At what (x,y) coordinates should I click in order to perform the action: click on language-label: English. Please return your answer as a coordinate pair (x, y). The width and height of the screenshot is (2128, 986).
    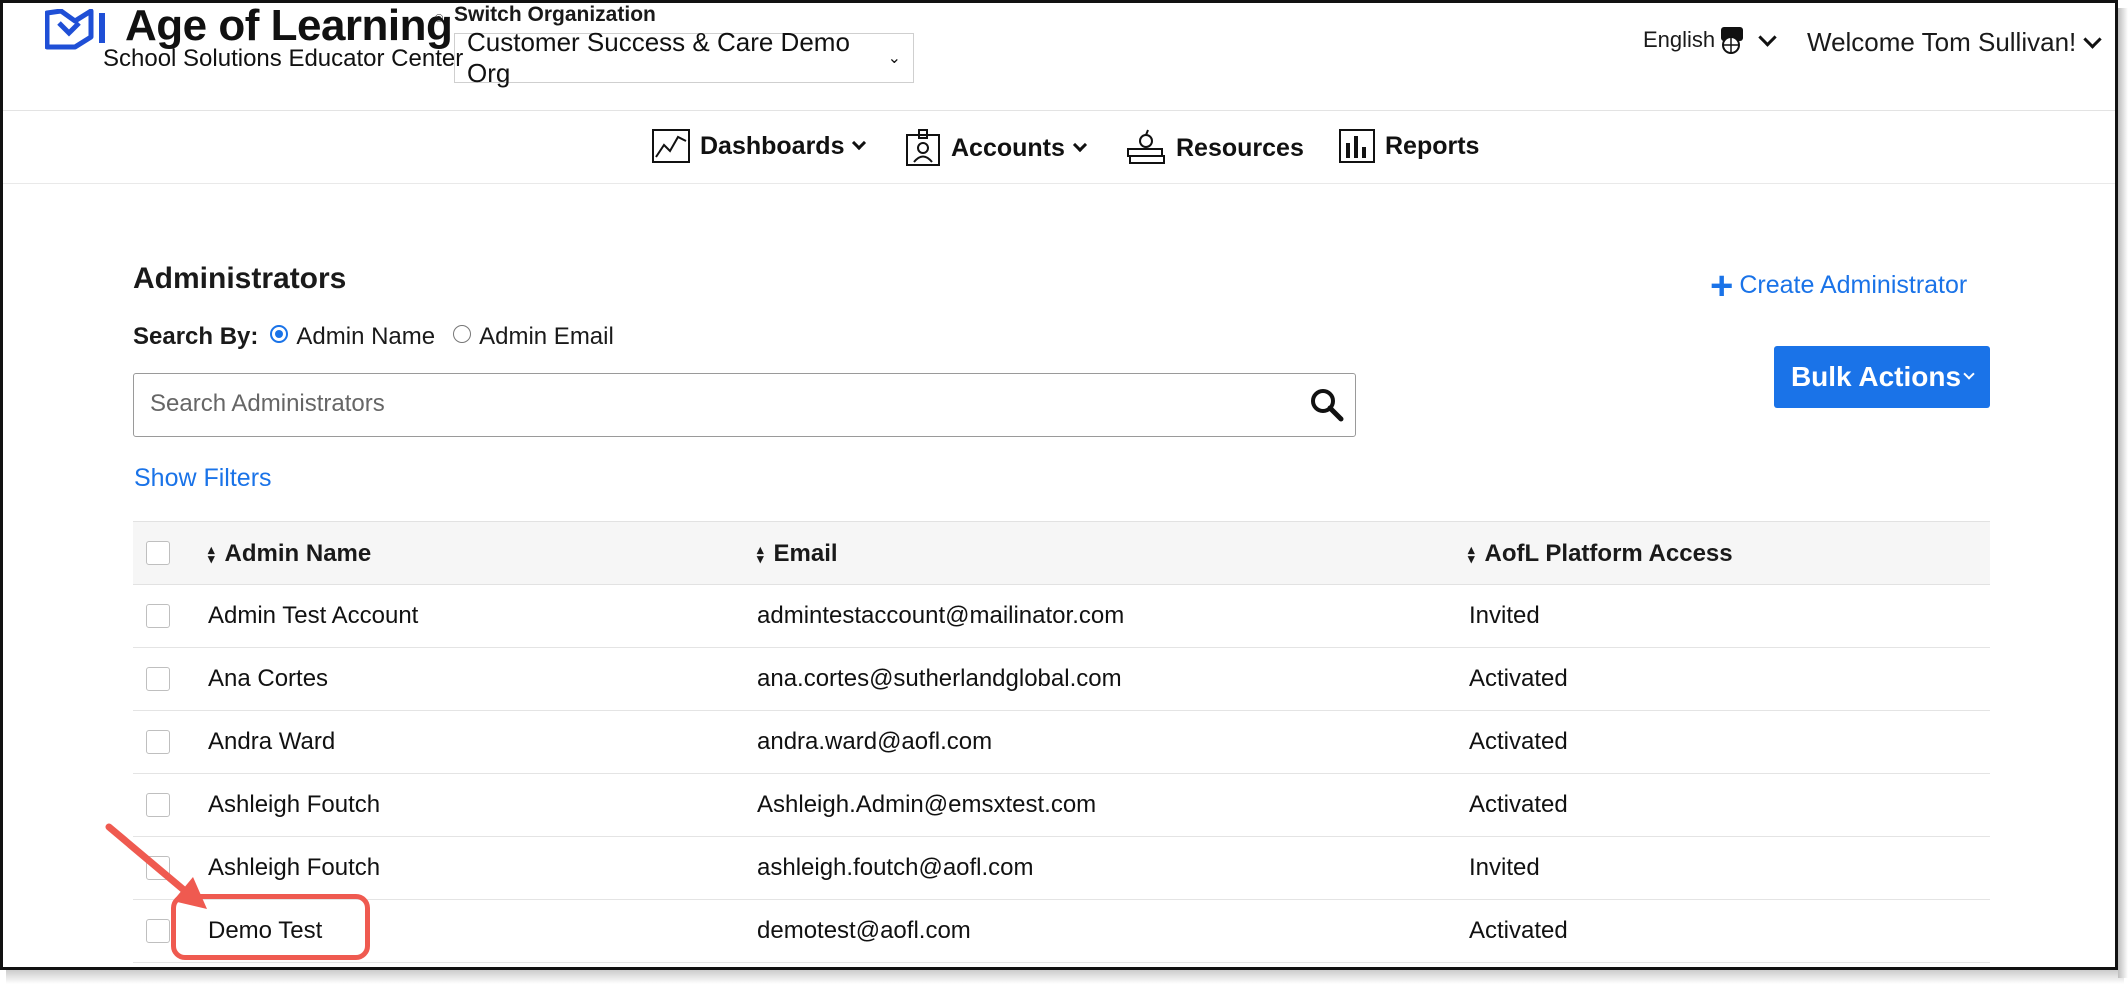
    Looking at the image, I should click on (1679, 39).